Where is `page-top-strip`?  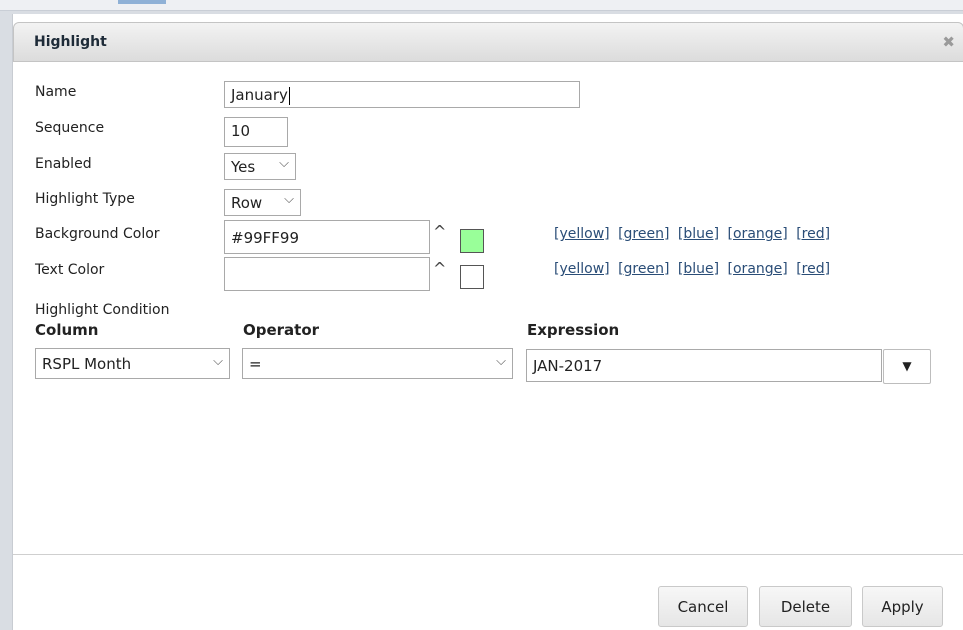 page-top-strip is located at coordinates (481, 5).